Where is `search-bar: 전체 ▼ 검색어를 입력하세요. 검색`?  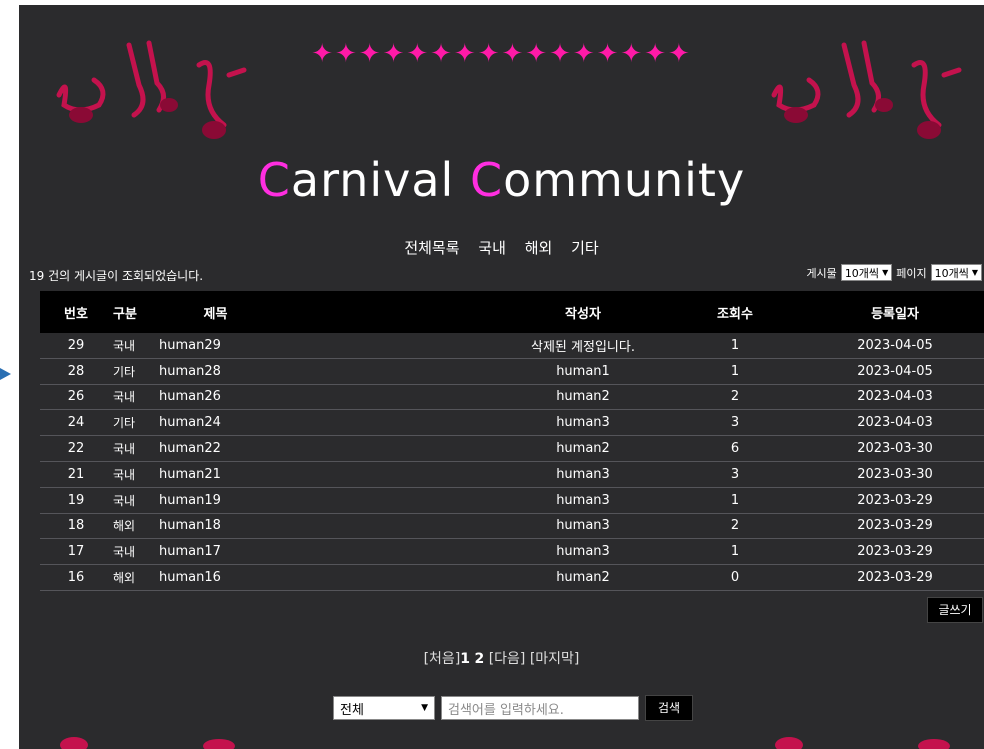 search-bar: 전체 ▼ 검색어를 입력하세요. 검색 is located at coordinates (513, 708).